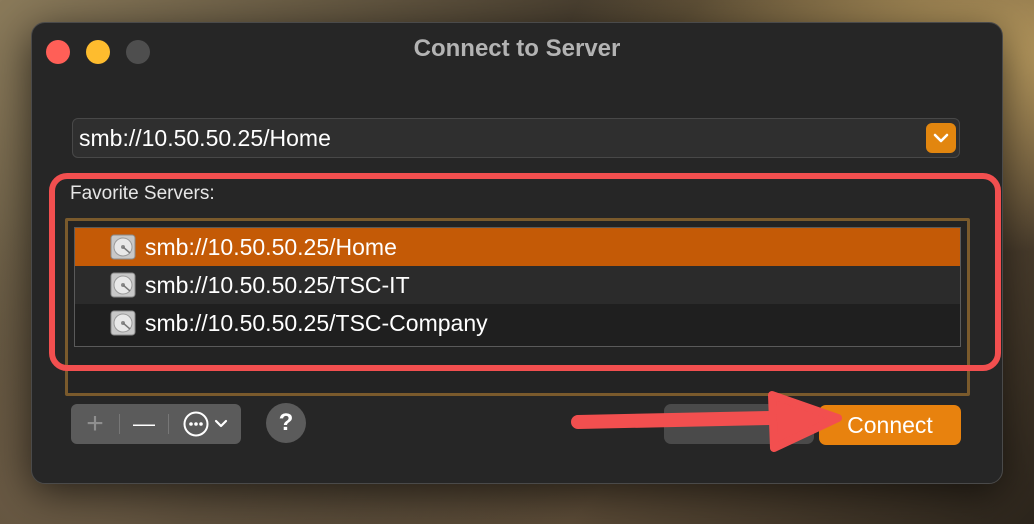  I want to click on address-history-dropdown-button, so click(941, 138).